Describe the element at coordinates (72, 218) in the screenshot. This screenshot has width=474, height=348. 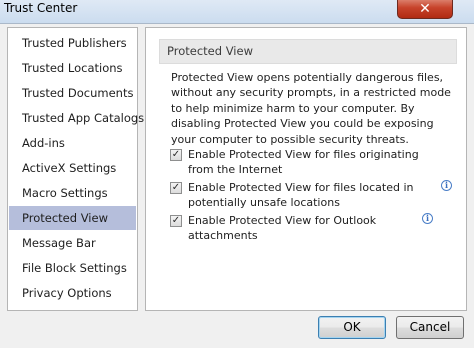
I see `sidebar-item-protected-view: Protected View` at that location.